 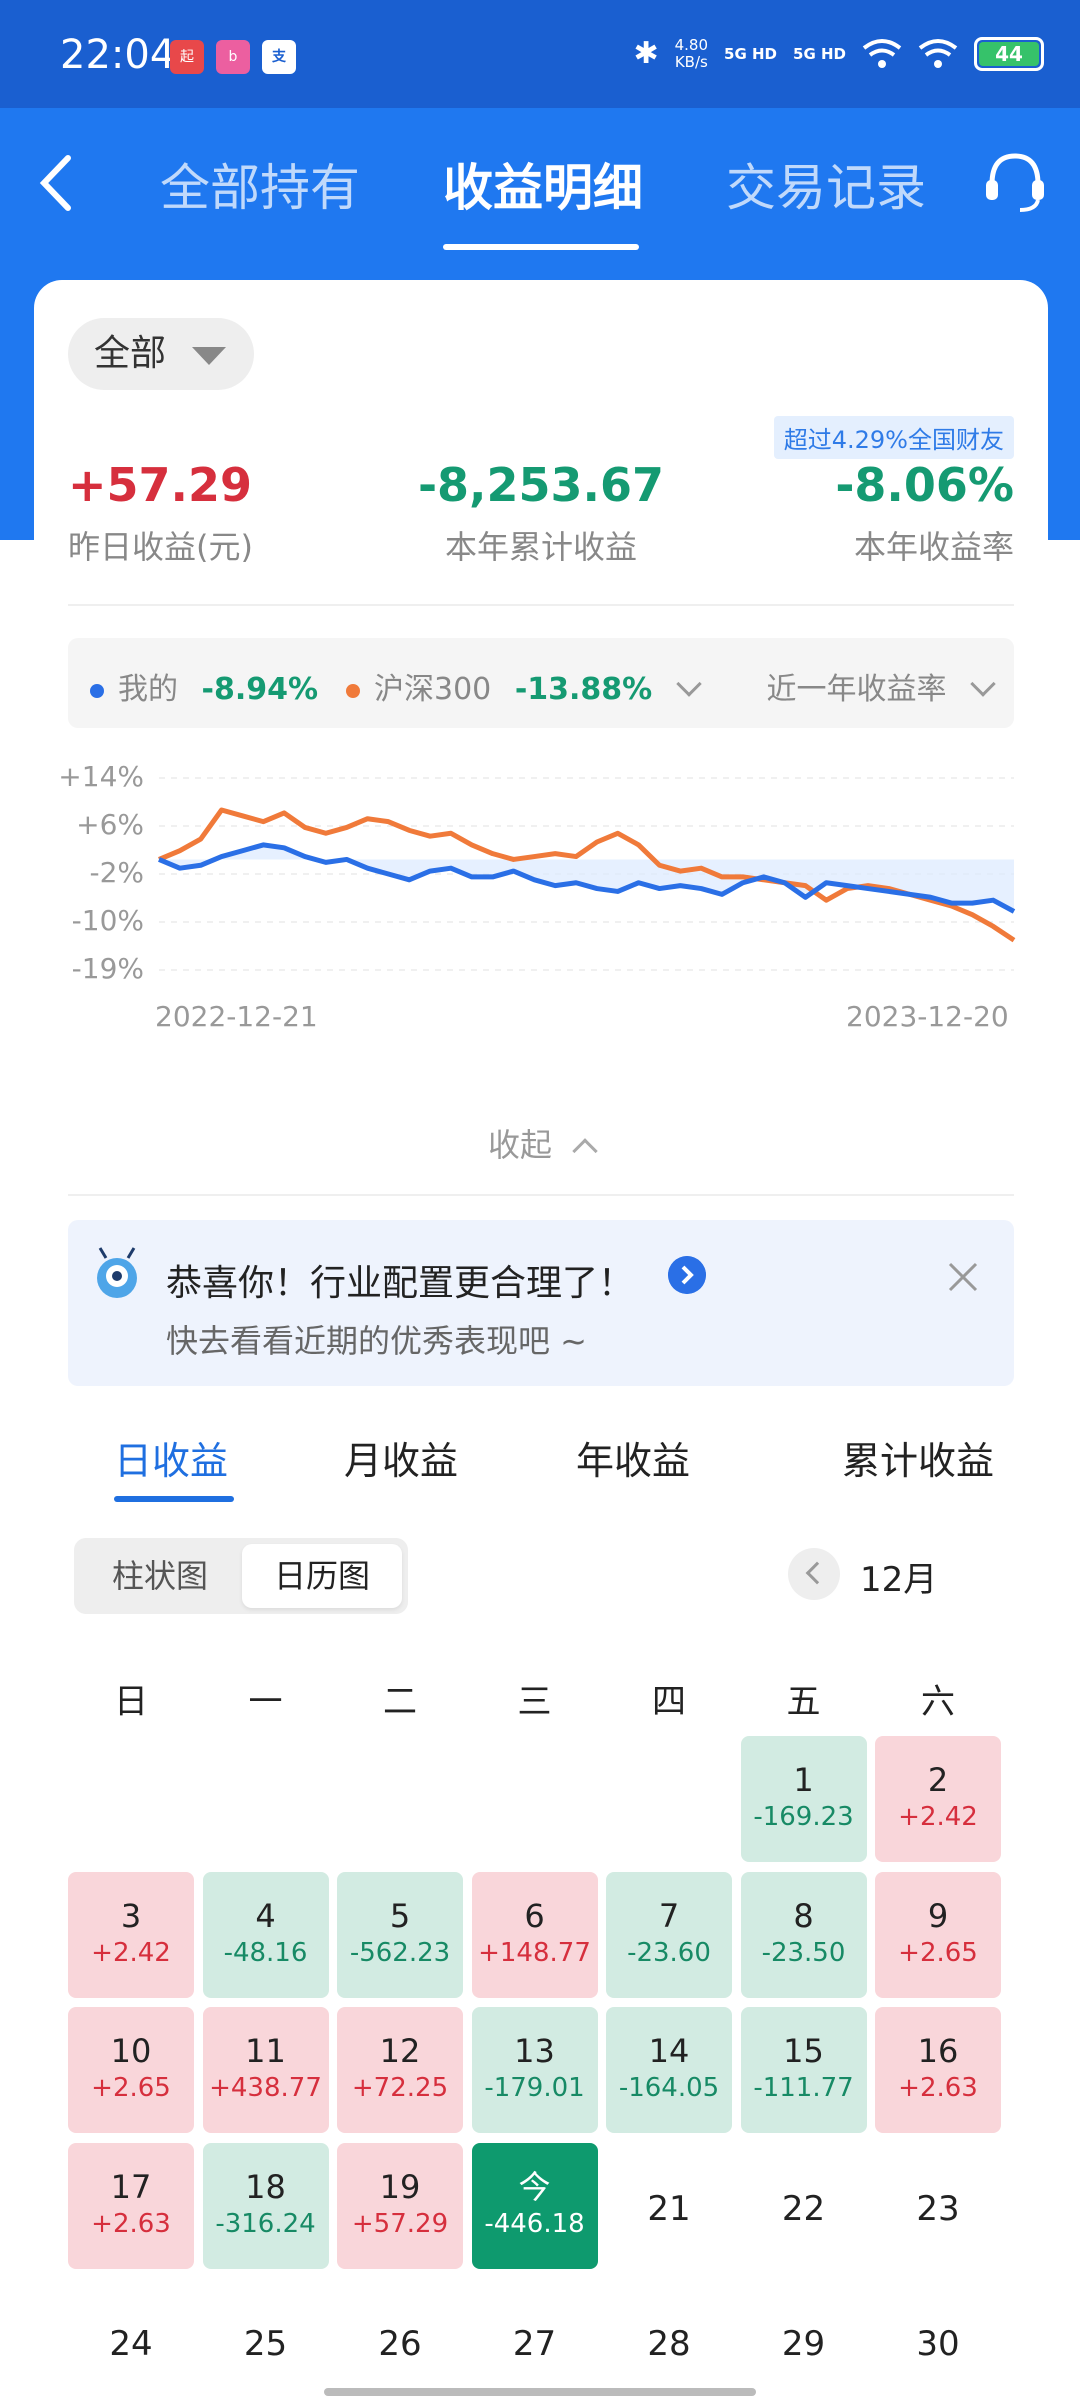 I want to click on yield-chart: +14% +6% -2% -10% -19% 2022-12-21 2023-12-20, so click(x=541, y=900).